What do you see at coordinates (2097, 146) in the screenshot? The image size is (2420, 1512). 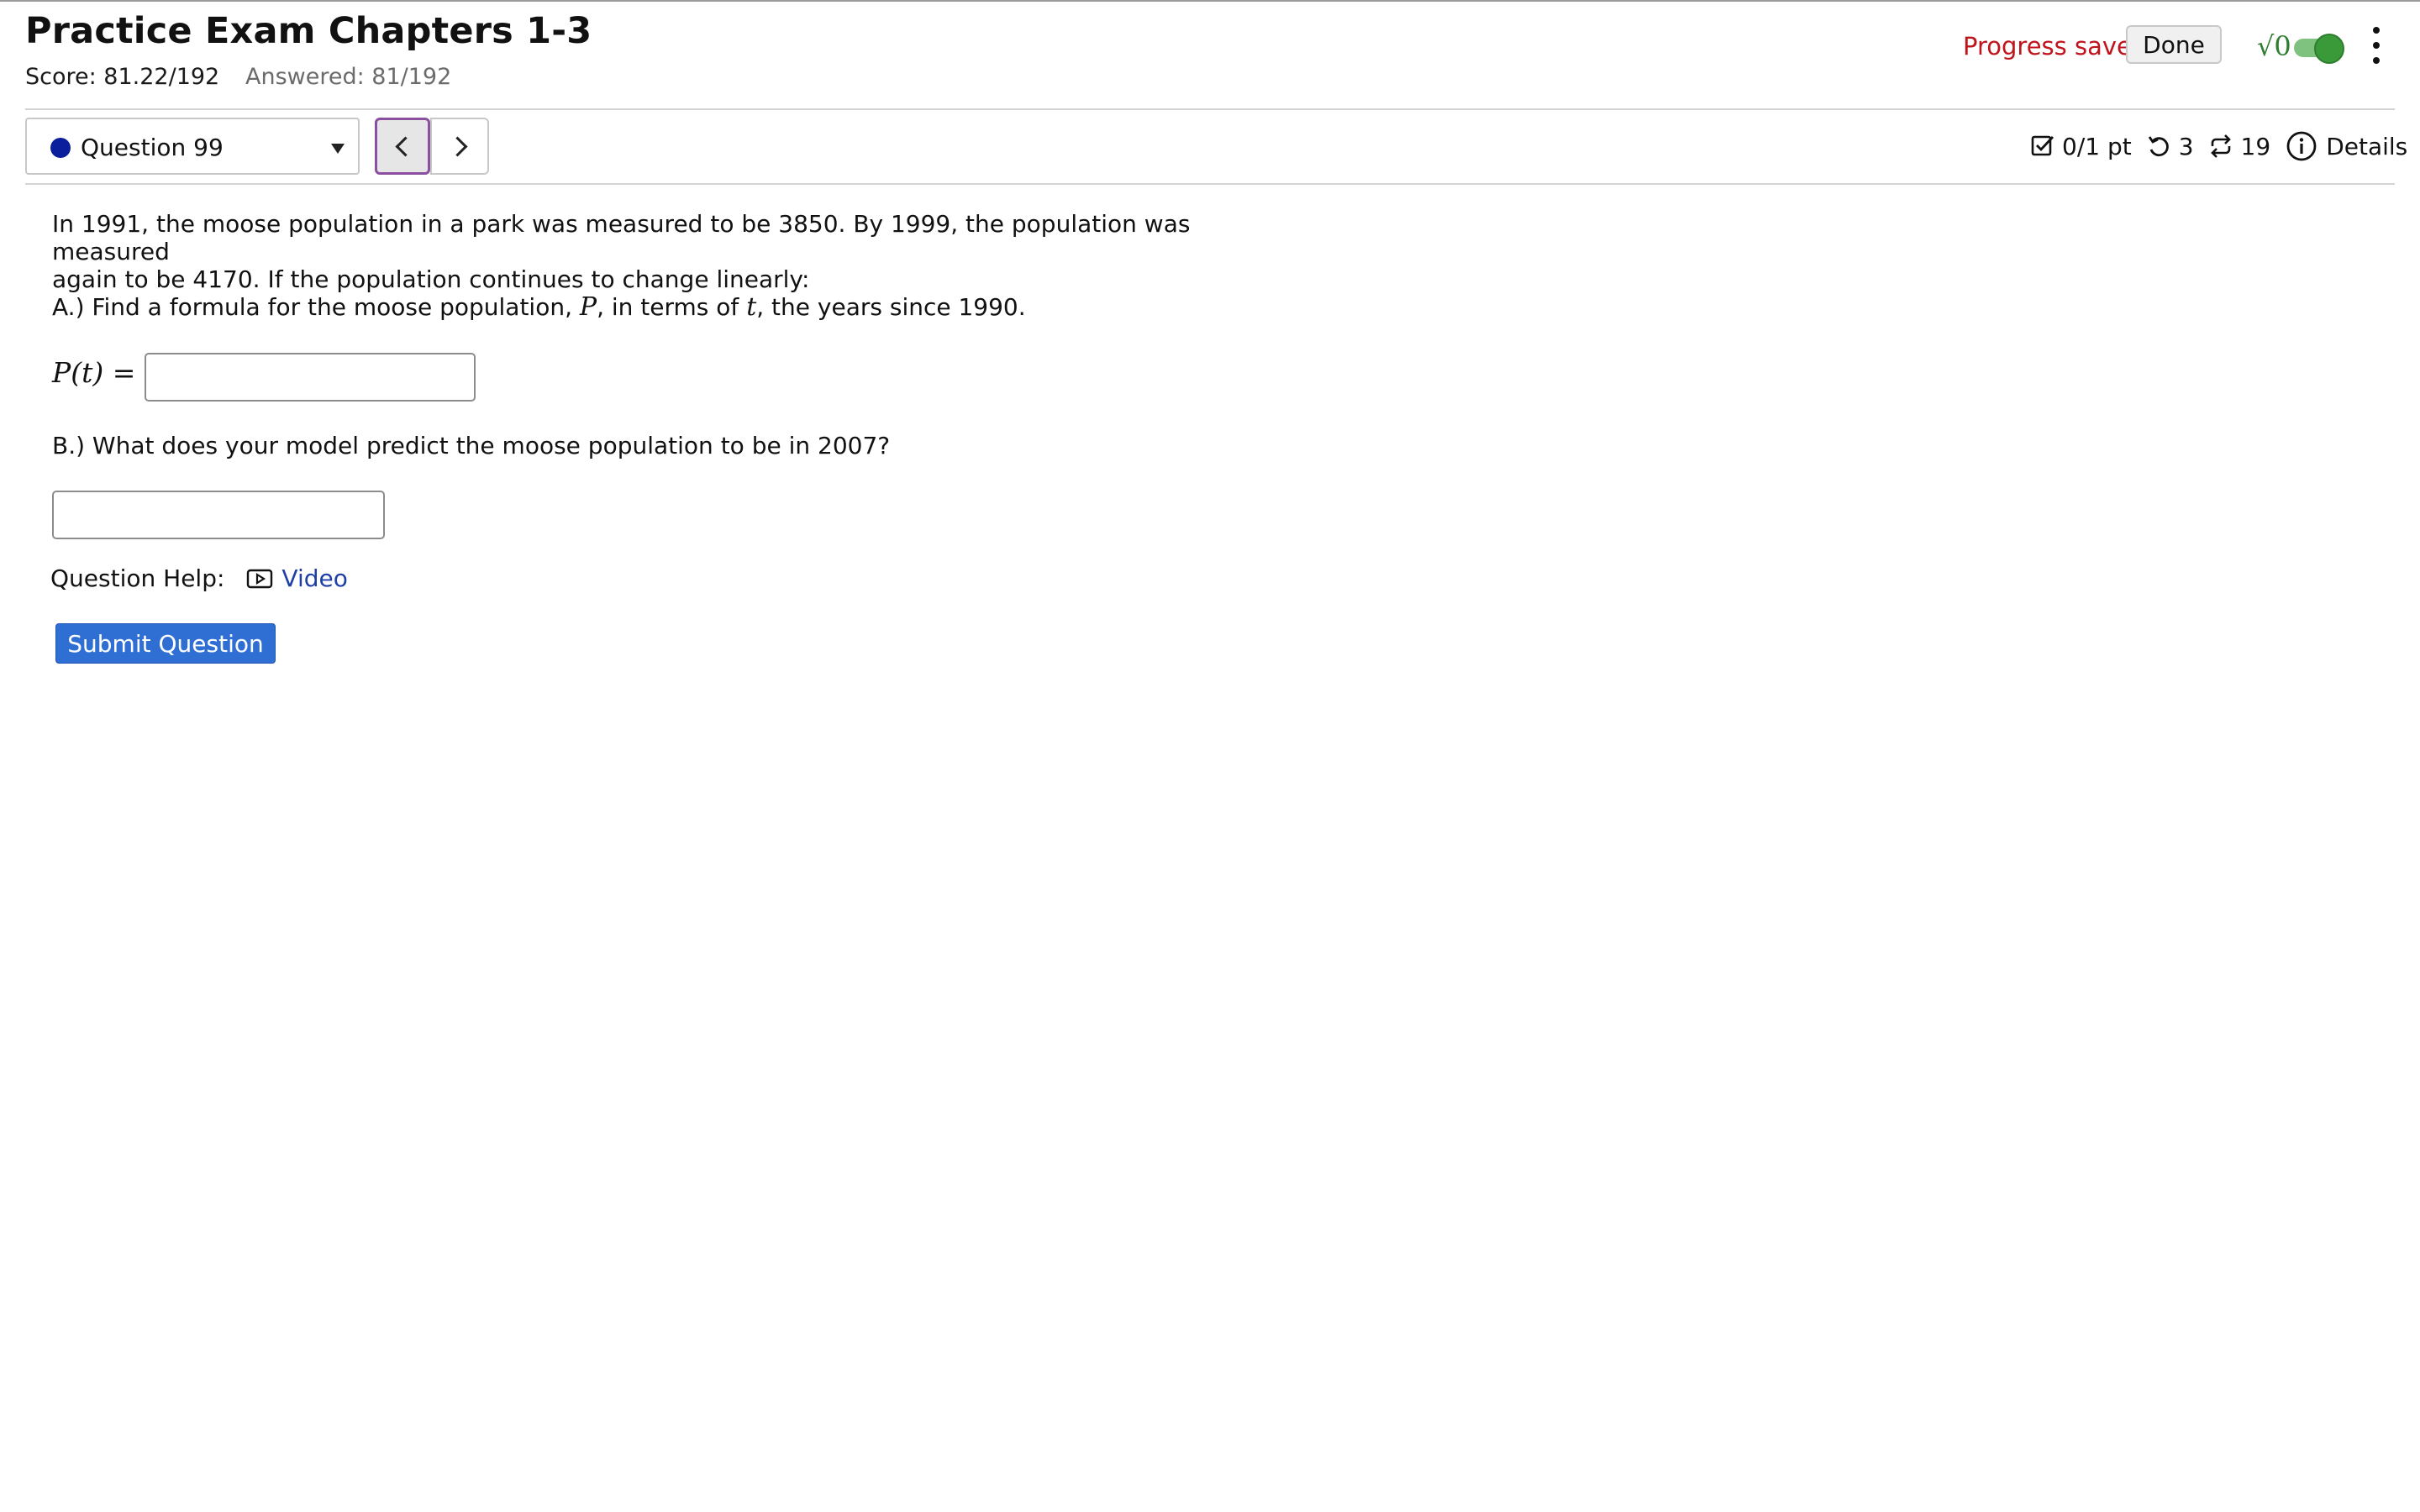 I see `points-text: 0/1 pt` at bounding box center [2097, 146].